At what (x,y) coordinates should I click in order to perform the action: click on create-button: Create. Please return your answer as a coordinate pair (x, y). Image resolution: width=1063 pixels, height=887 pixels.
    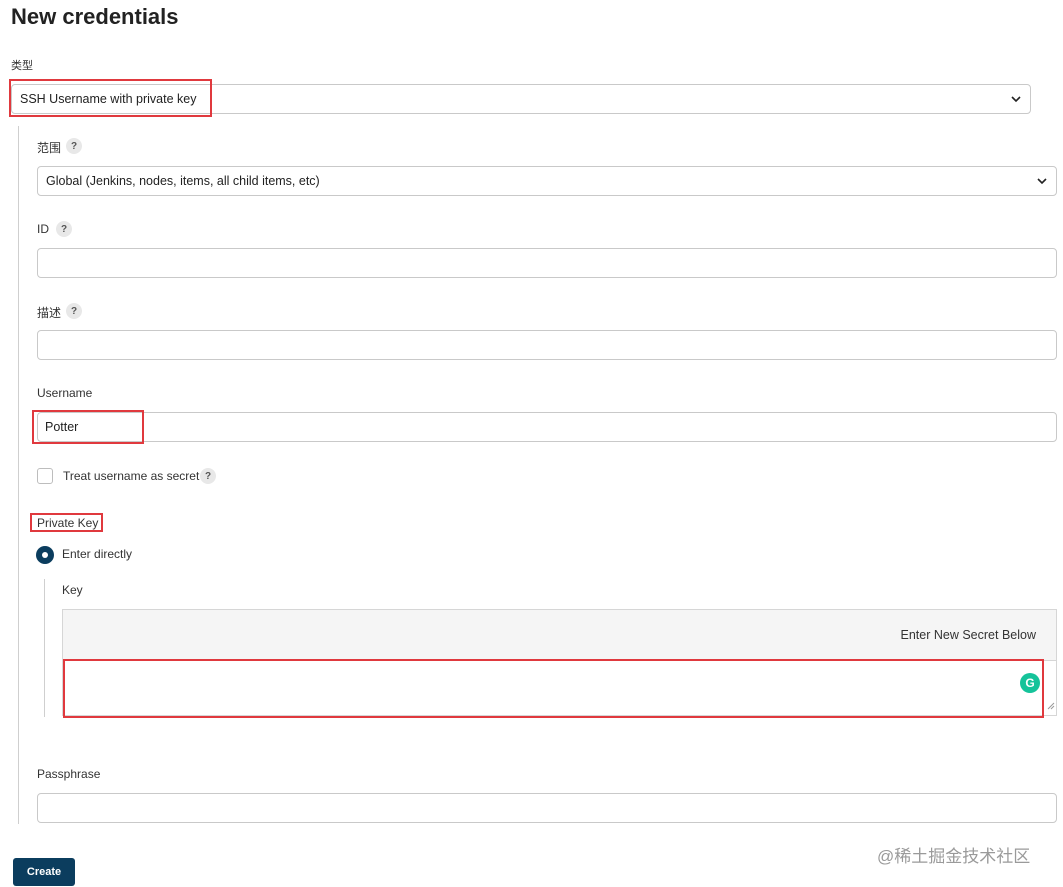
    Looking at the image, I should click on (44, 872).